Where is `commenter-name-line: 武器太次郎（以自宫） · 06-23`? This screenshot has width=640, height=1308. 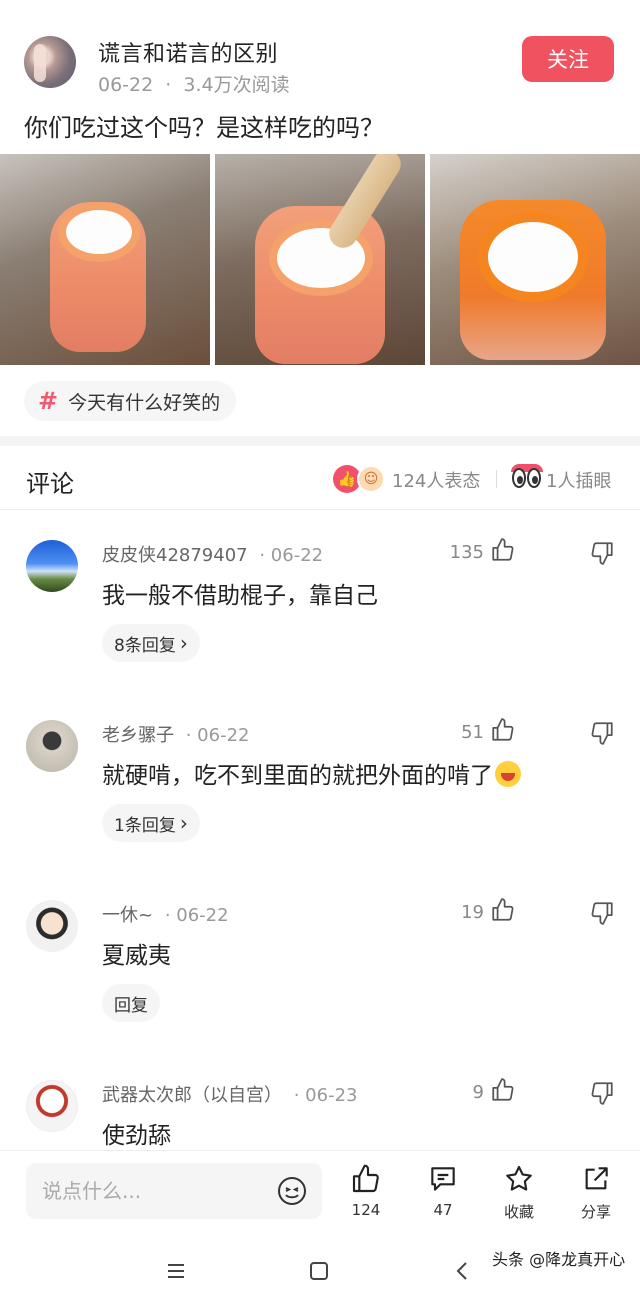 commenter-name-line: 武器太次郎（以自宫） · 06-23 is located at coordinates (229, 1094).